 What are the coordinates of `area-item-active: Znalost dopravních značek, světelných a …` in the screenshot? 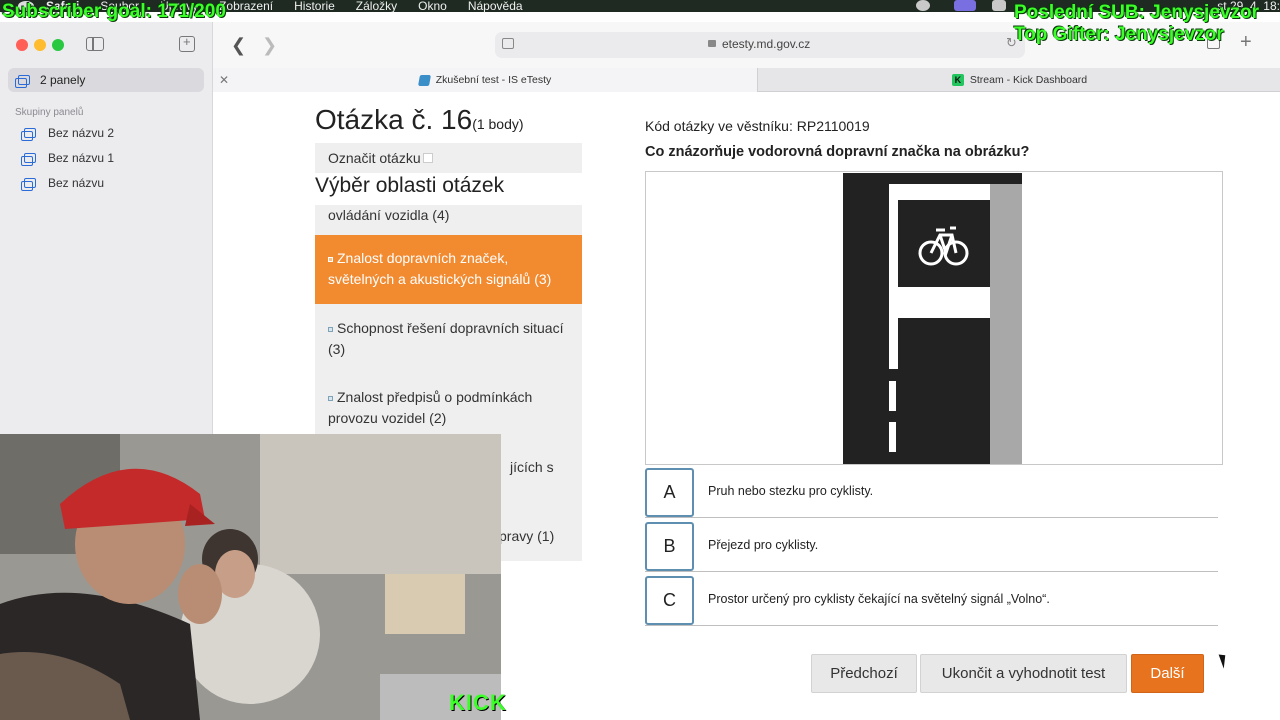 It's located at (448, 269).